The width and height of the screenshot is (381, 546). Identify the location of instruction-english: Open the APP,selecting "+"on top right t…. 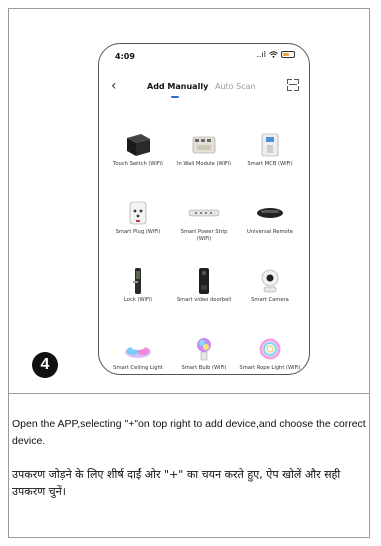
(189, 432).